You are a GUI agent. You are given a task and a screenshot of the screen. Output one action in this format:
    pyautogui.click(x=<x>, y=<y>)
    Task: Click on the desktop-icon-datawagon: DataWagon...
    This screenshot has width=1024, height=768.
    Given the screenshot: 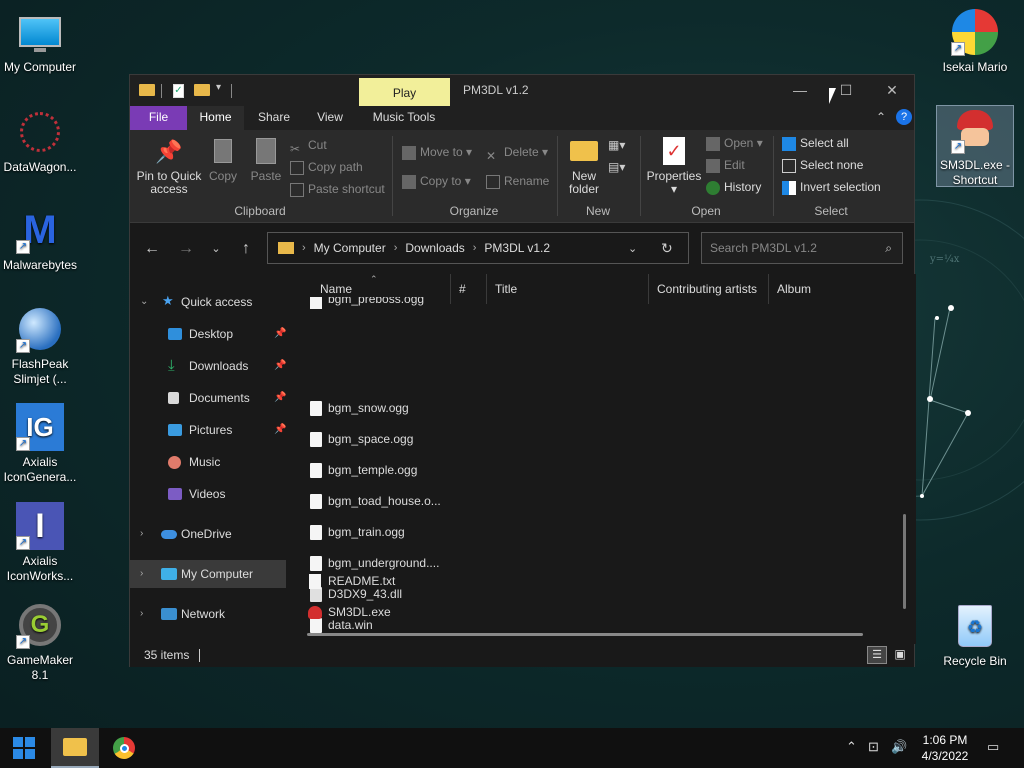 What is the action you would take?
    pyautogui.click(x=40, y=141)
    